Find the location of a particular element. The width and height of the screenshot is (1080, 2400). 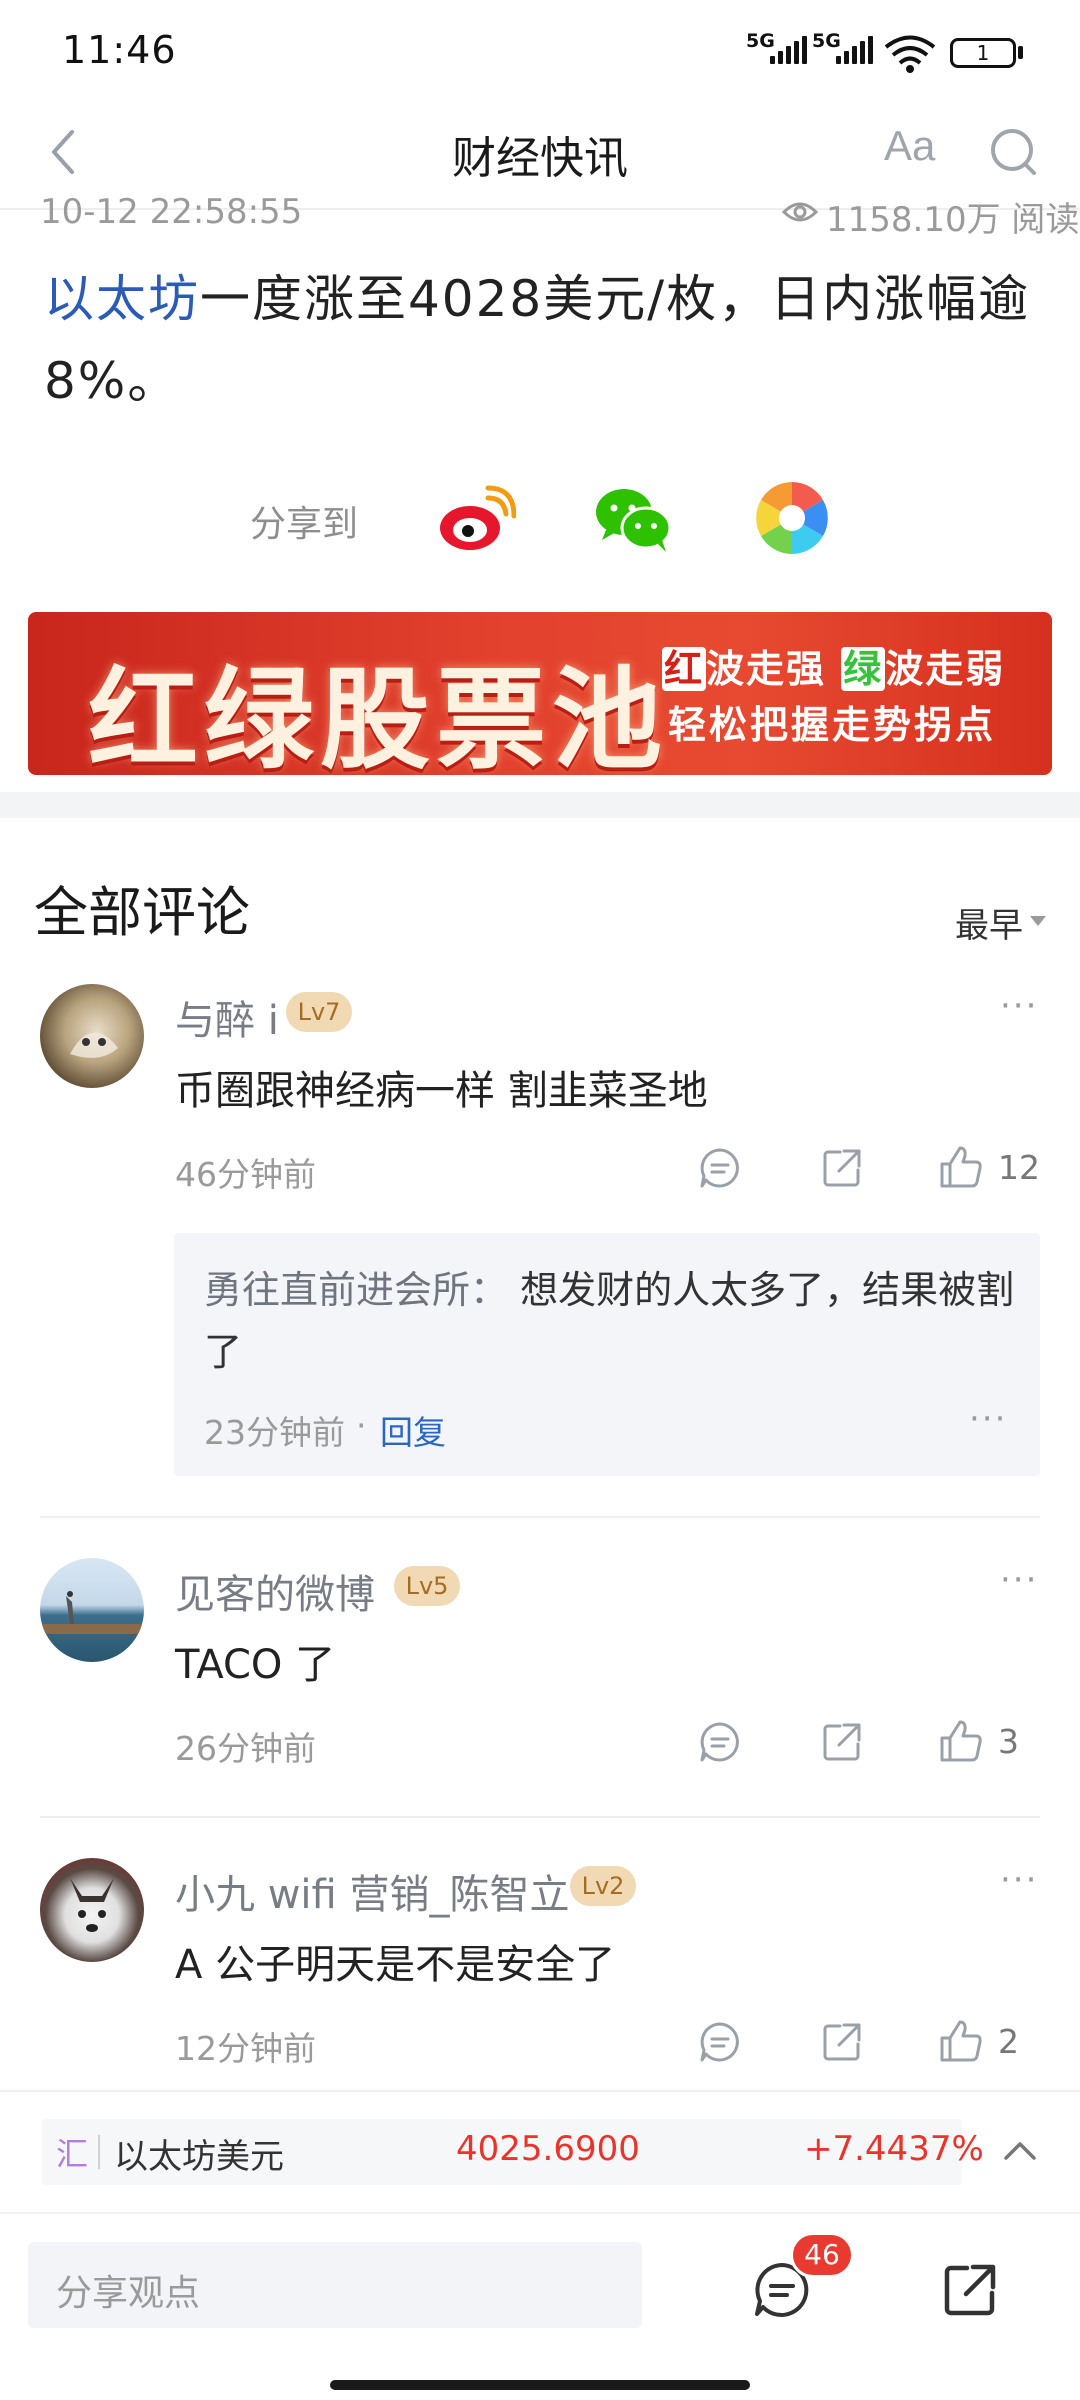

comment-input-placeholder: 分享观点 is located at coordinates (128, 2293).